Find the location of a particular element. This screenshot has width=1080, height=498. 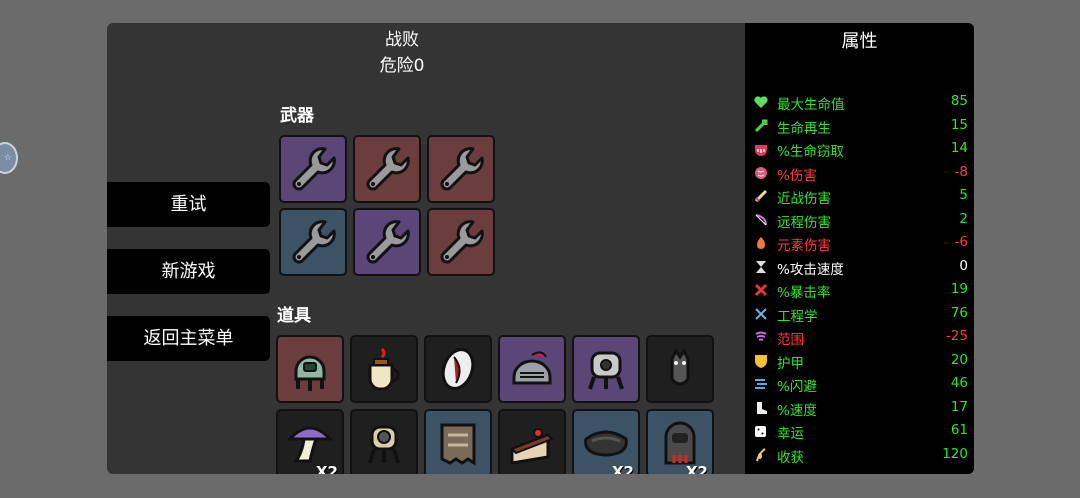

stat-row: 生命再生 15 is located at coordinates (860, 126).